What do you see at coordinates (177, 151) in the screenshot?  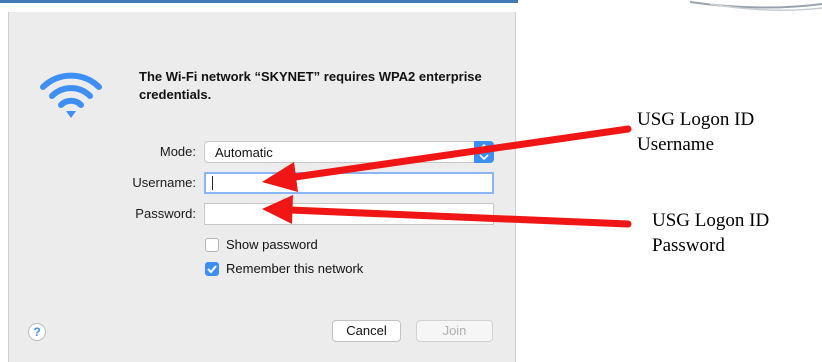 I see `mode-label: Mode:` at bounding box center [177, 151].